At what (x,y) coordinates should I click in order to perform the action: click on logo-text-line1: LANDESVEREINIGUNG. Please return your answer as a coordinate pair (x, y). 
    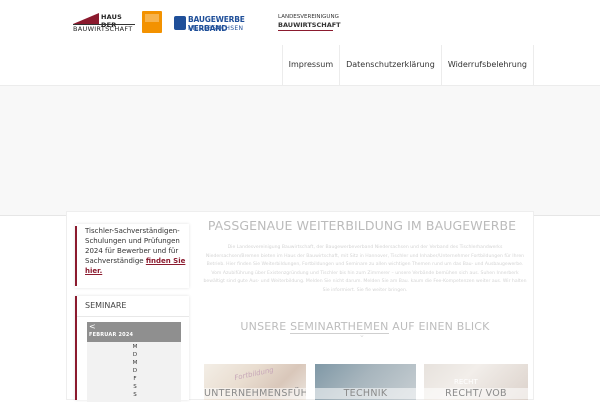
    Looking at the image, I should click on (308, 17).